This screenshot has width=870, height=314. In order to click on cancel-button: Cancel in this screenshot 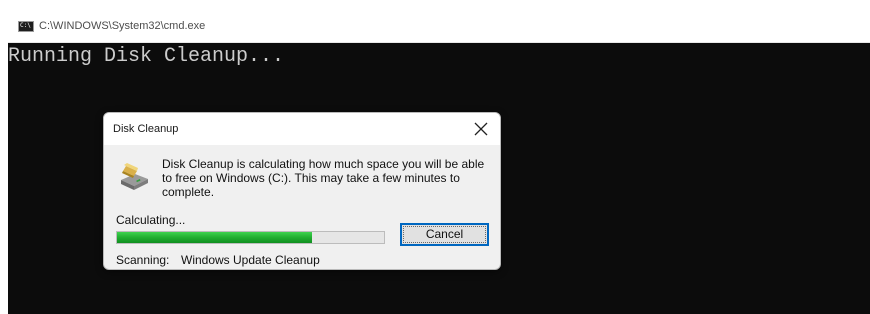, I will do `click(444, 234)`.